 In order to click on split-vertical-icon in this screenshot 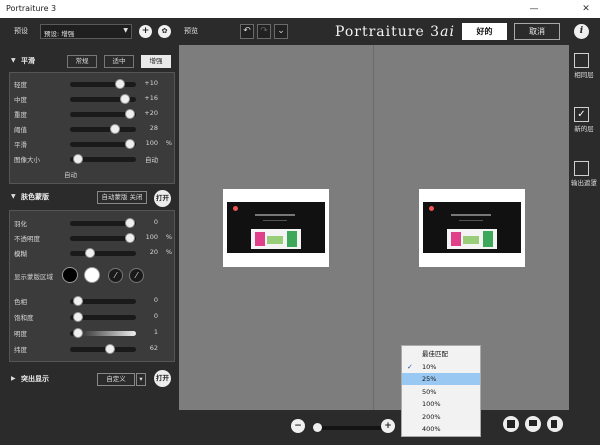, I will do `click(555, 424)`.